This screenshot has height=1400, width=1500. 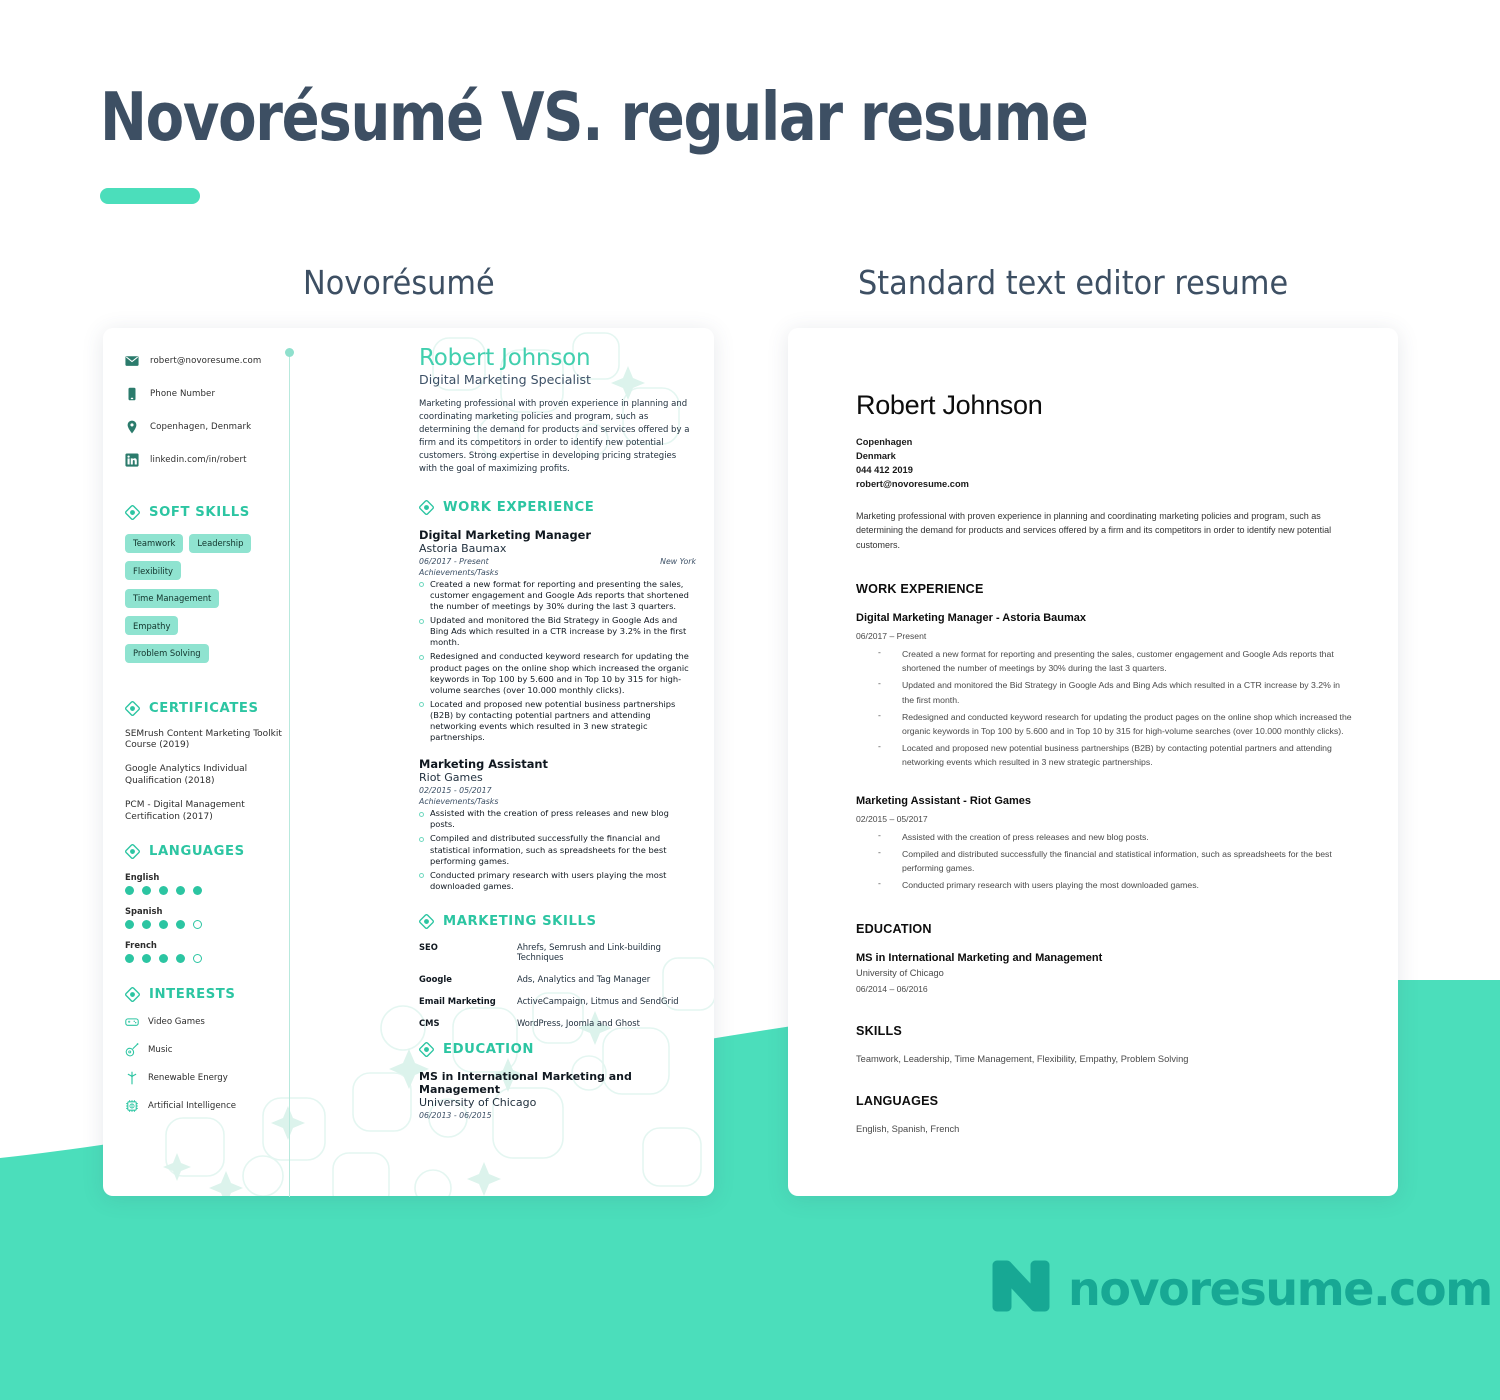 What do you see at coordinates (454, 561) in the screenshot?
I see `job-date: 06/2017 - Present` at bounding box center [454, 561].